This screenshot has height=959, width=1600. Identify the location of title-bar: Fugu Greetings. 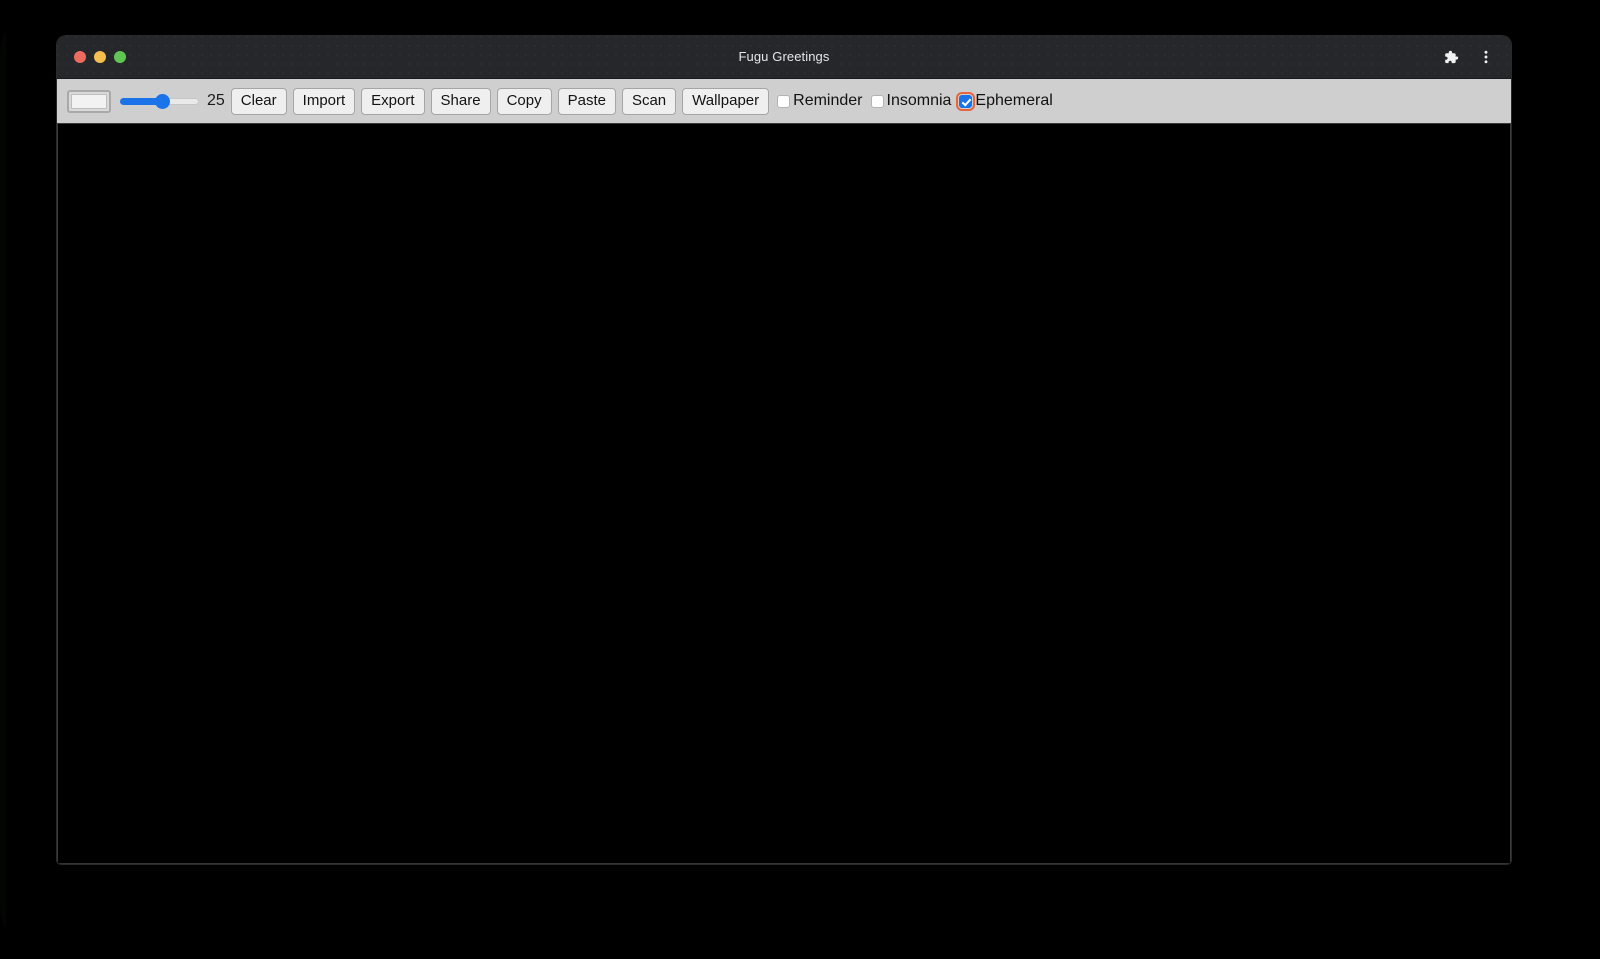
(784, 57).